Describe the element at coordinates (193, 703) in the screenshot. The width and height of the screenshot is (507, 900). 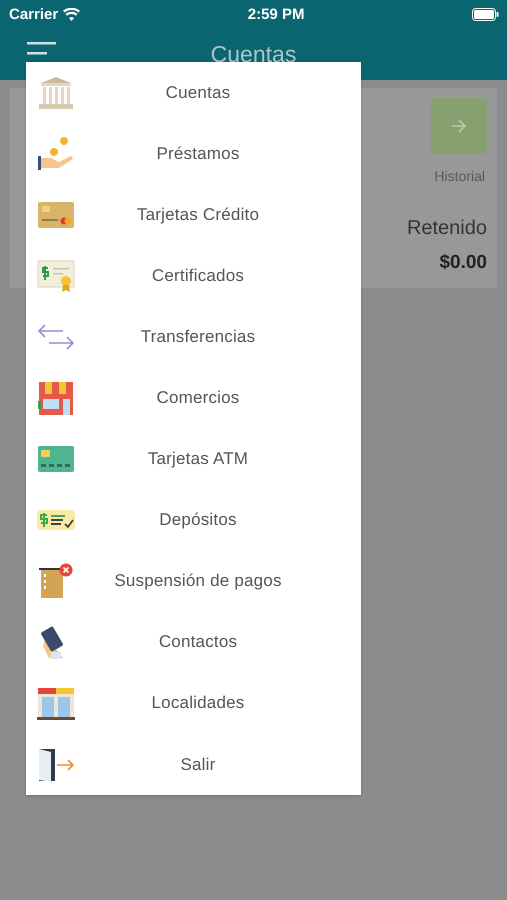
I see `menu-item: Localidades` at that location.